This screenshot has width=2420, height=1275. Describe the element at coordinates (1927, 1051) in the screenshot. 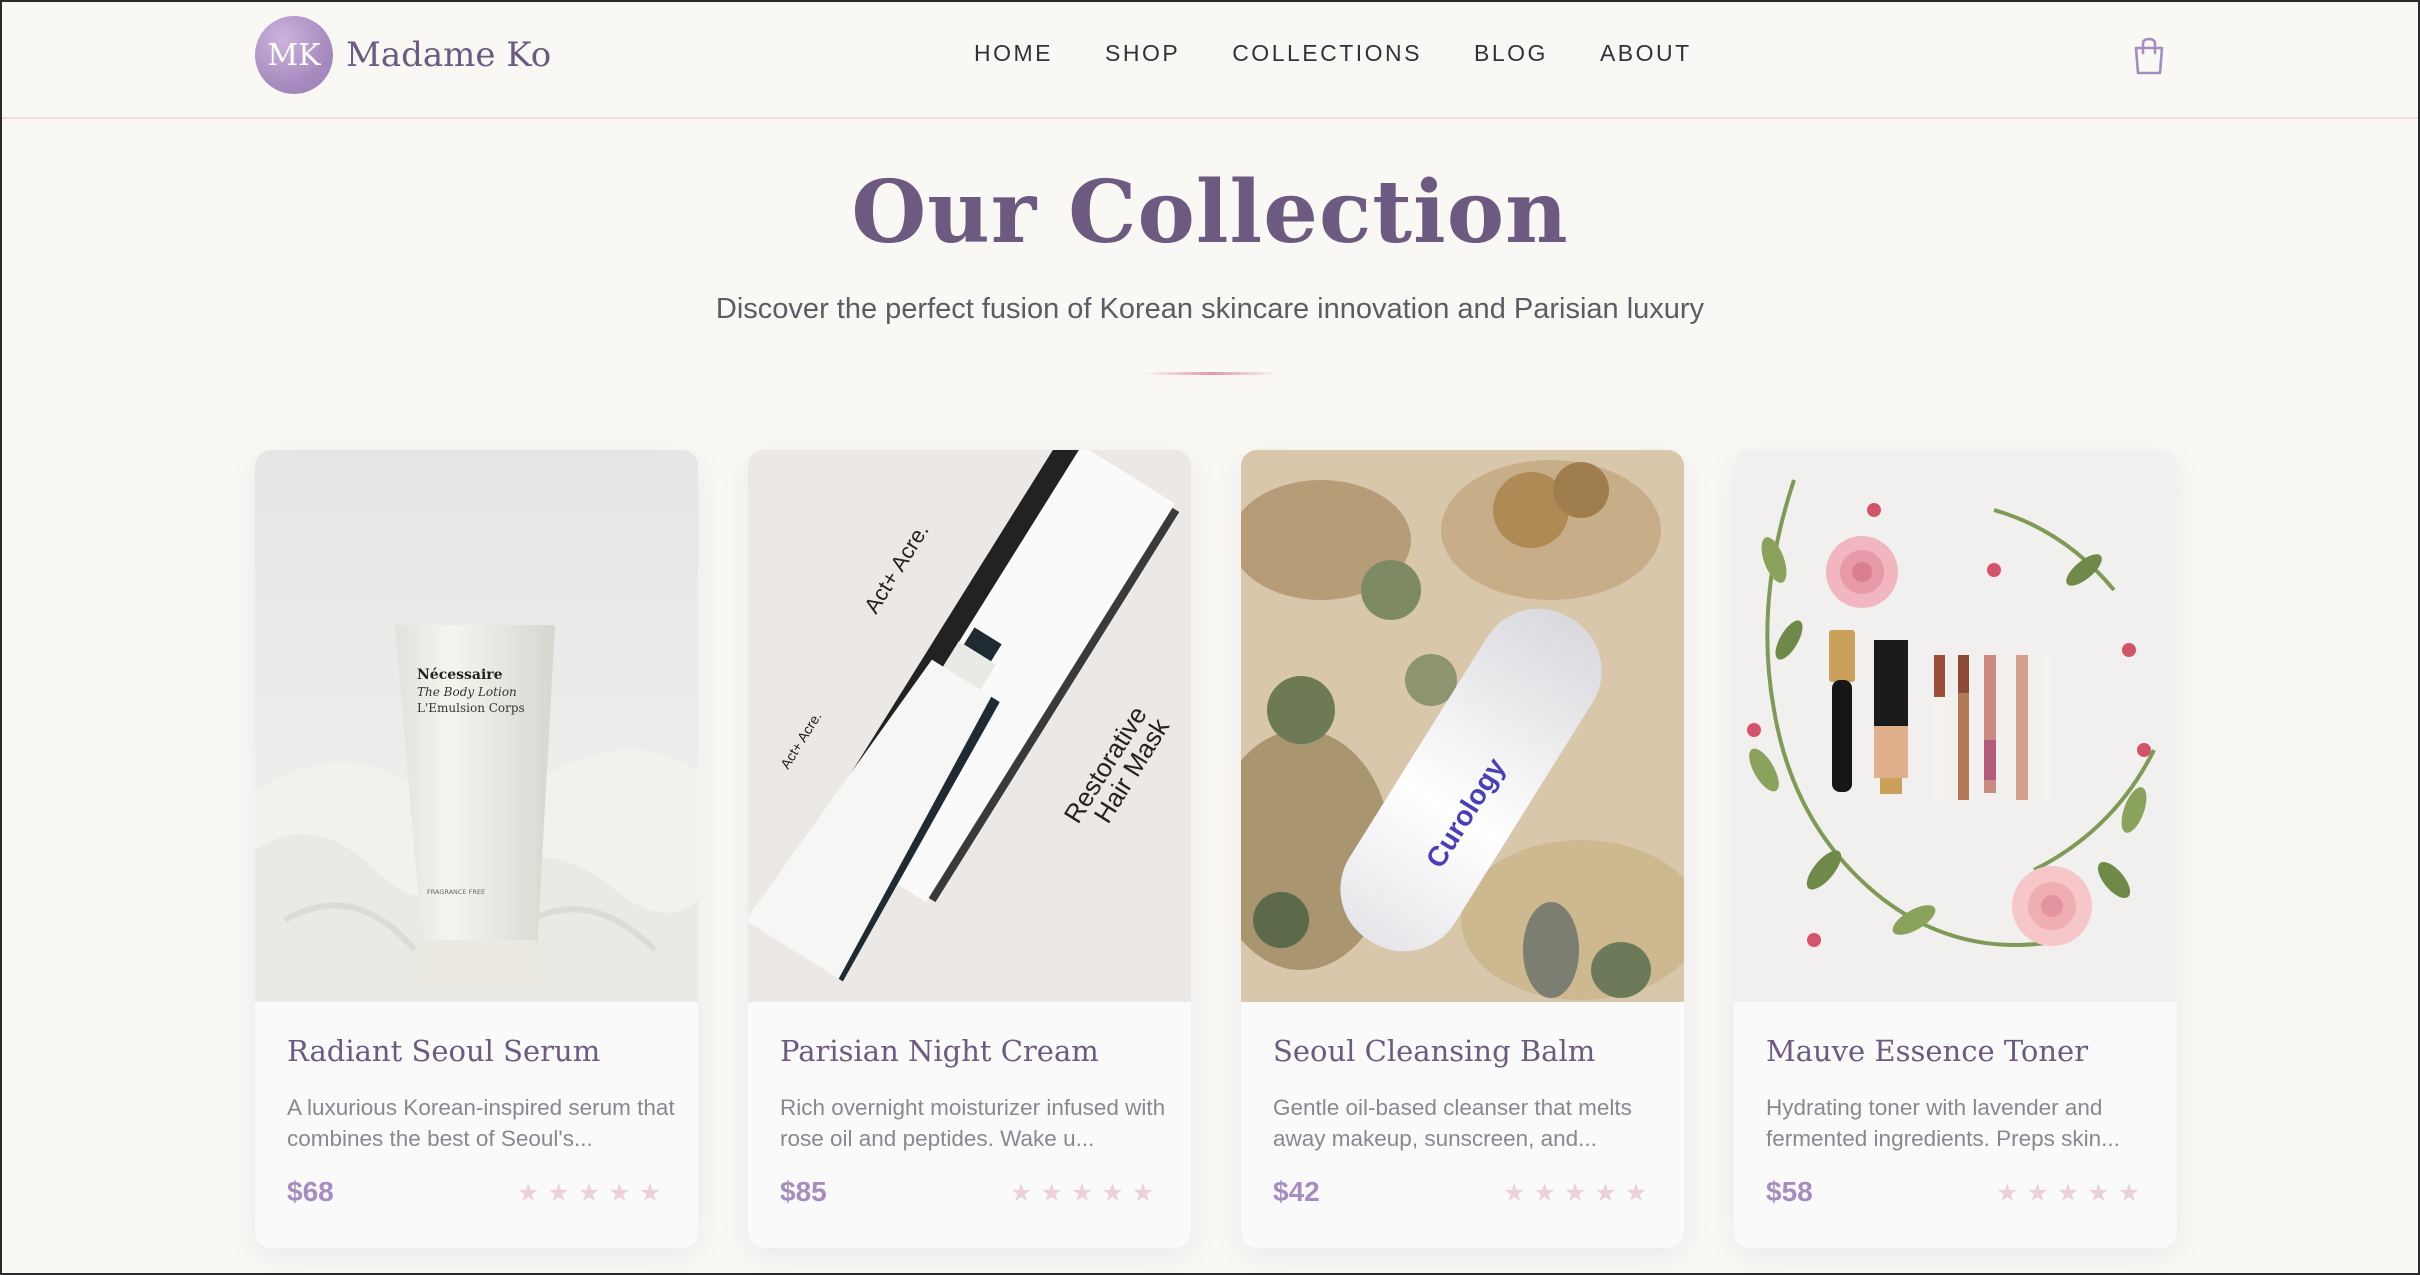

I see `product-name: Mauve Essence Toner` at that location.